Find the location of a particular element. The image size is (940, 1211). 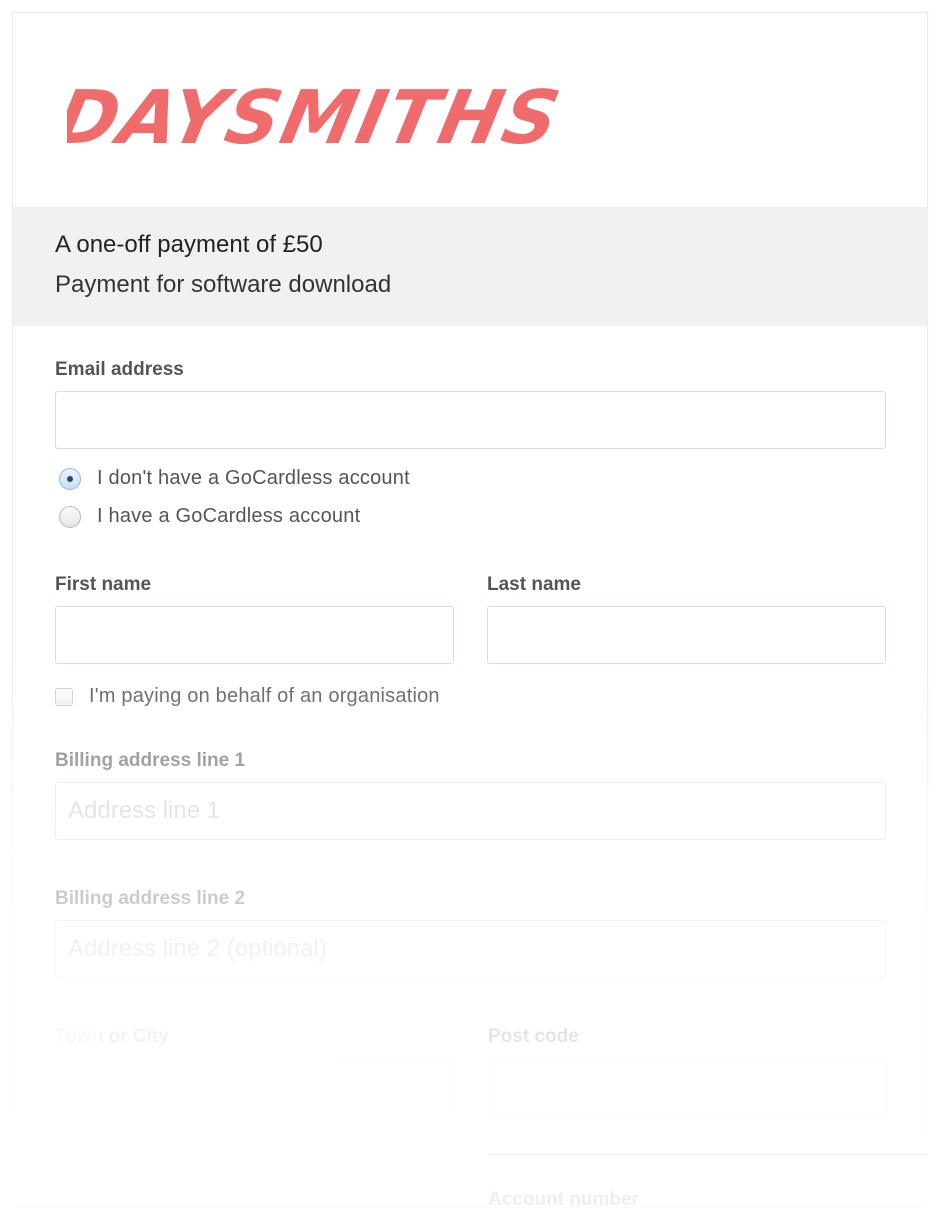

town-field is located at coordinates (254, 1087).